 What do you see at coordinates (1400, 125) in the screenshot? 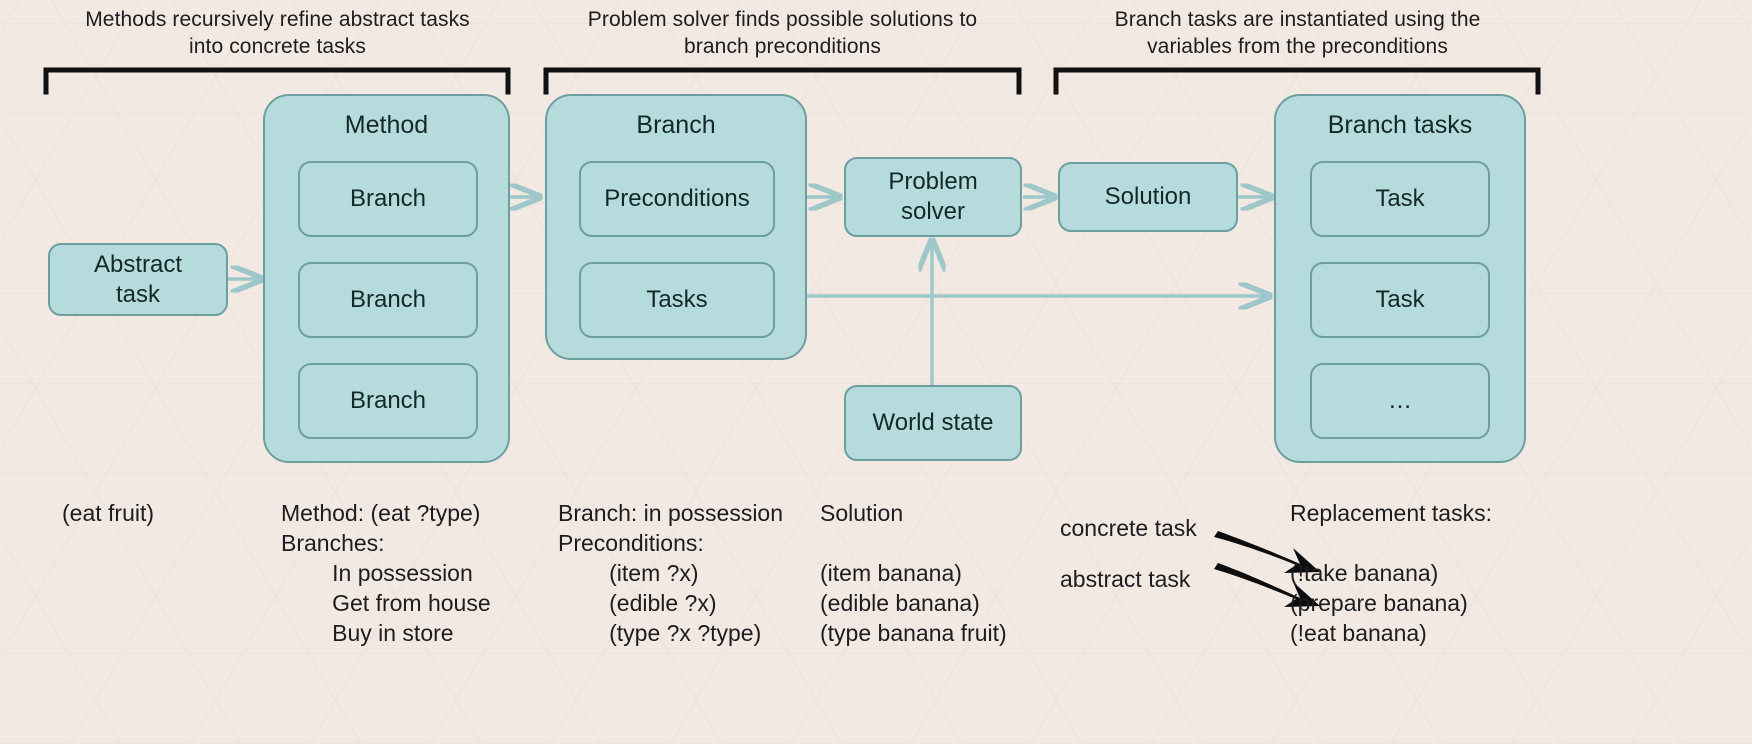
I see `node-branch-tasks-title: Branch tasks` at bounding box center [1400, 125].